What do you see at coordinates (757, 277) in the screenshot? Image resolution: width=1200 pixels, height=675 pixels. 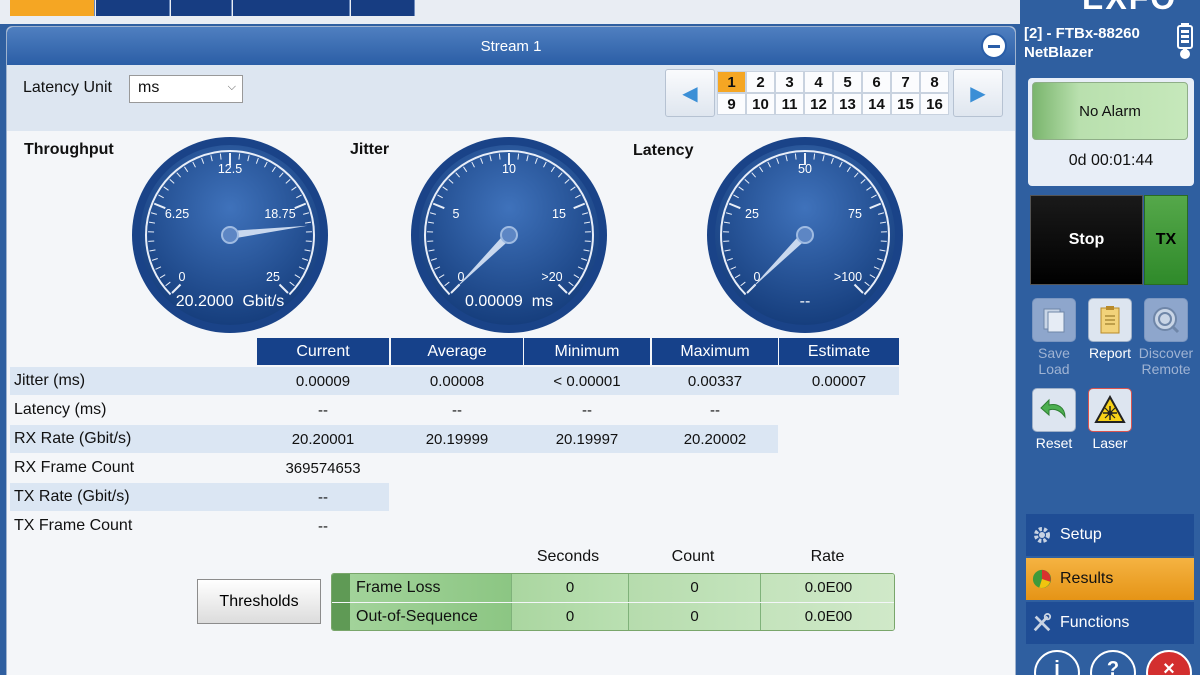 I see `latency-tick-label: 0` at bounding box center [757, 277].